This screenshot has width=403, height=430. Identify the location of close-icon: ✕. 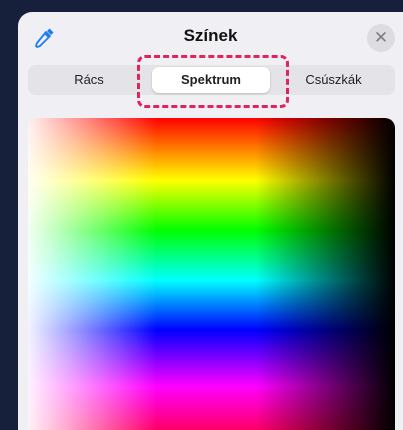
(381, 38).